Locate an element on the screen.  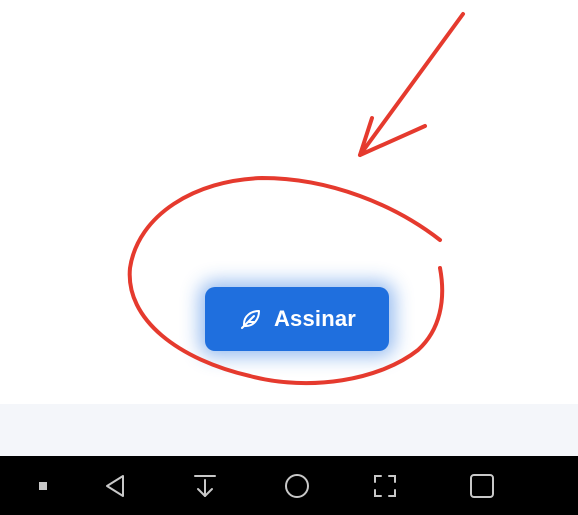
annotation-arrow-head is located at coordinates (392, 136).